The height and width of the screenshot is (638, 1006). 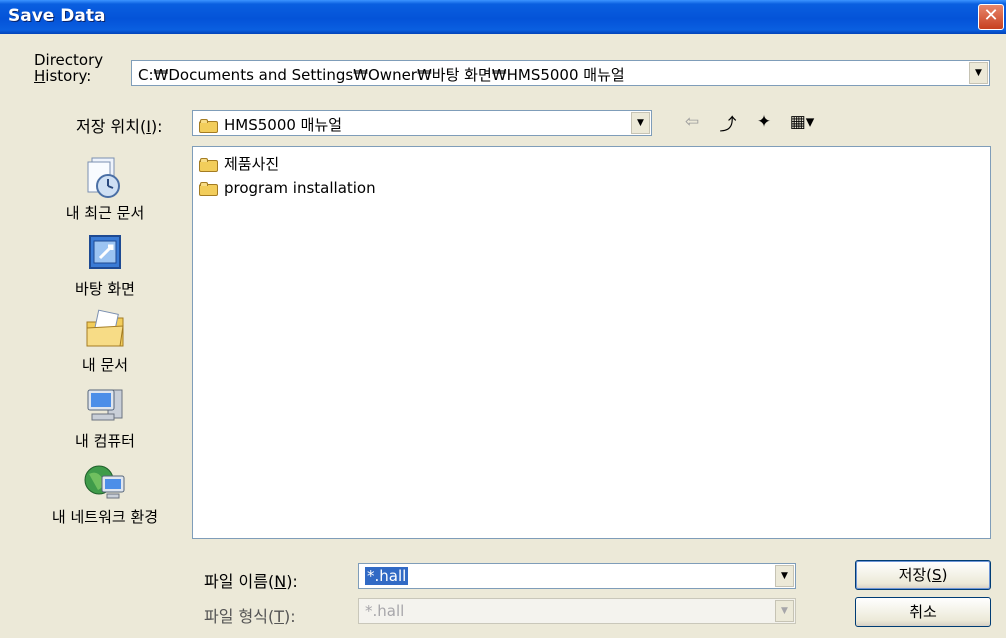 I want to click on save-accesskey: S, so click(x=937, y=575).